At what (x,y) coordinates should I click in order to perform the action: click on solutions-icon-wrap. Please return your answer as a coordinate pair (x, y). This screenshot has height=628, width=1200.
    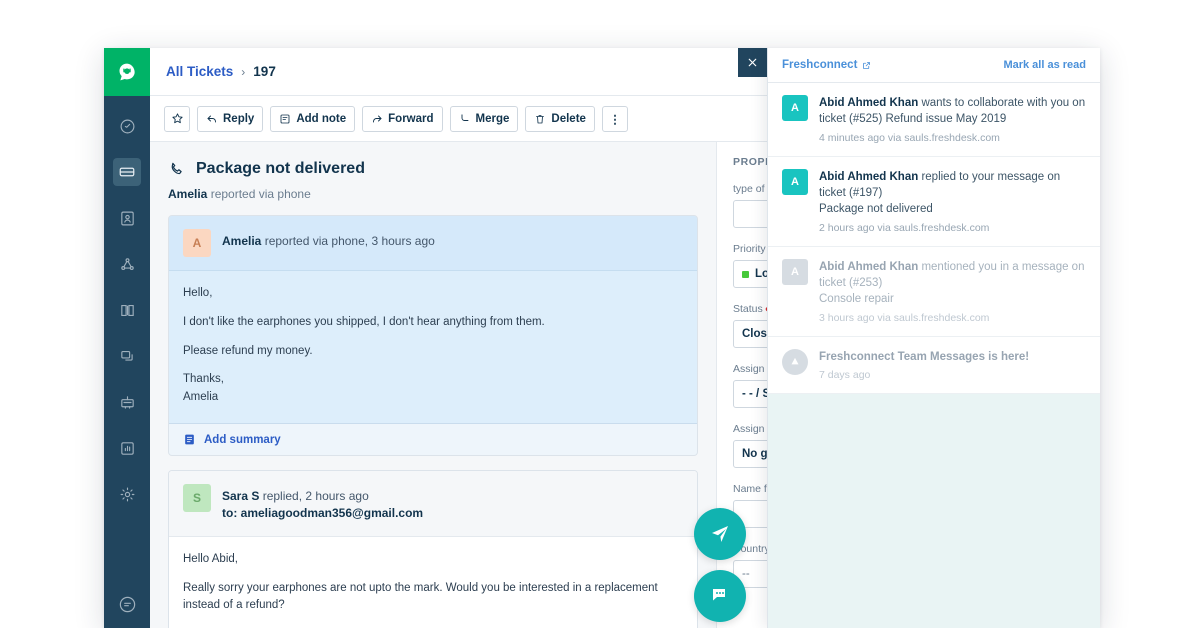
    Looking at the image, I should click on (127, 310).